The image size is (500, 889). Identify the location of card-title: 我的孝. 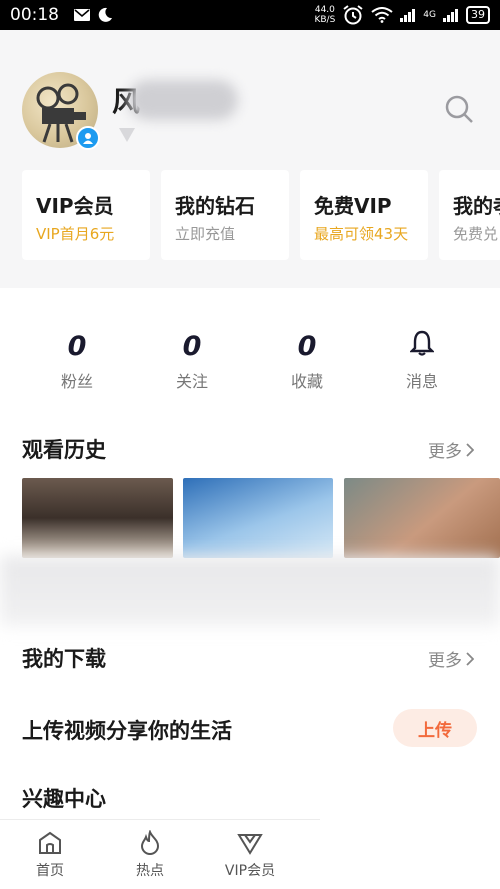
(476, 206).